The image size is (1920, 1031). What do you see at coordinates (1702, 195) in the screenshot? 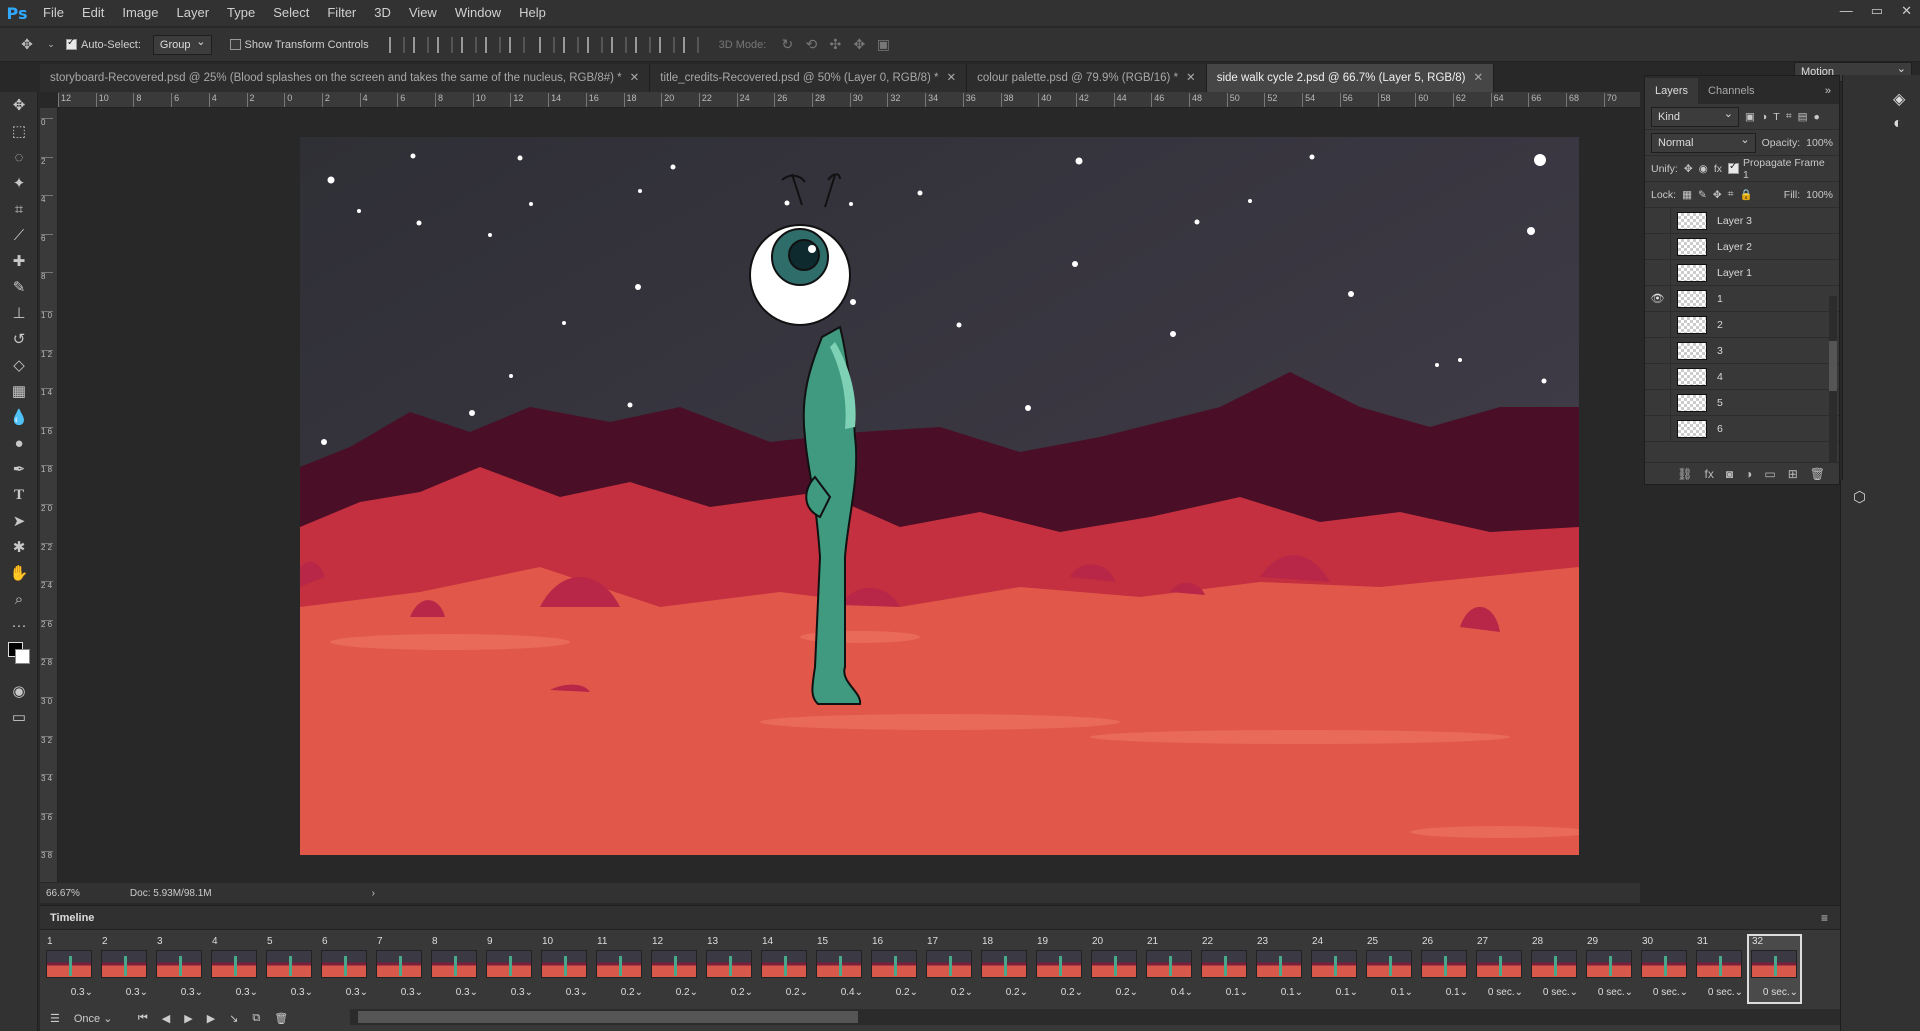
I see `lock-pixels-icon: ✎` at bounding box center [1702, 195].